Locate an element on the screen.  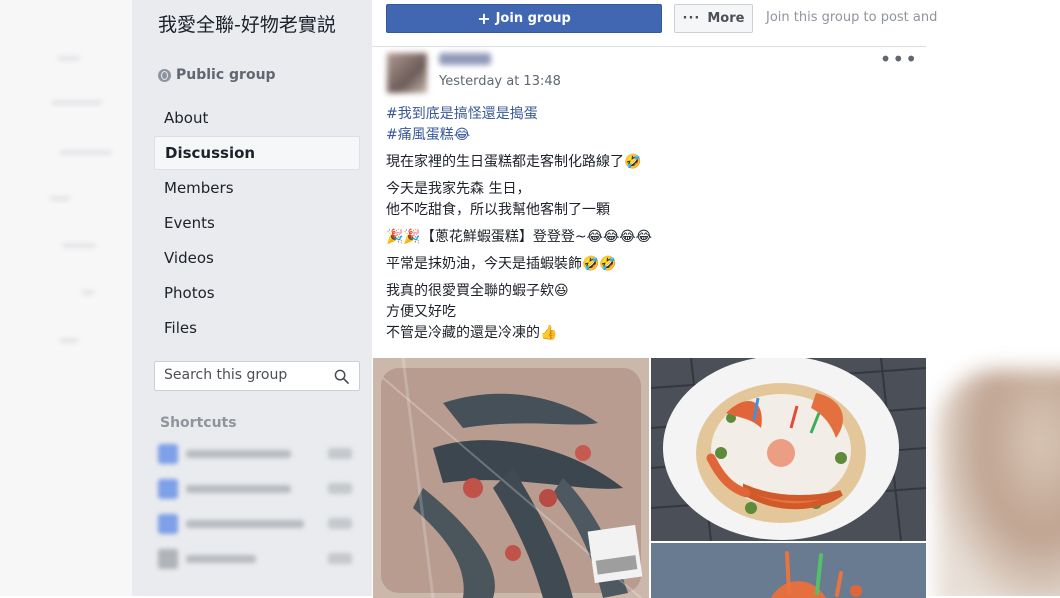
post-line: 現在家裡的生日蛋糕都走客制化路線了🤣 is located at coordinates (514, 162).